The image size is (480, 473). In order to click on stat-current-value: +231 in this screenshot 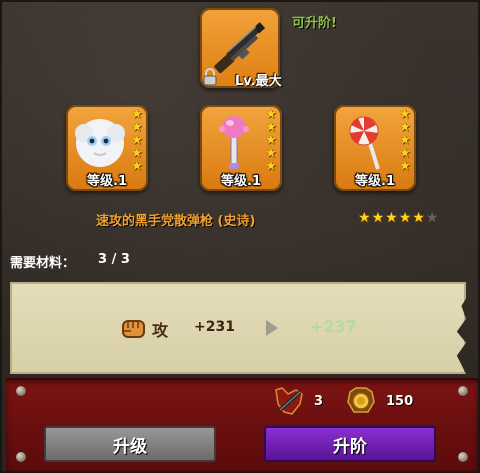, I will do `click(214, 327)`.